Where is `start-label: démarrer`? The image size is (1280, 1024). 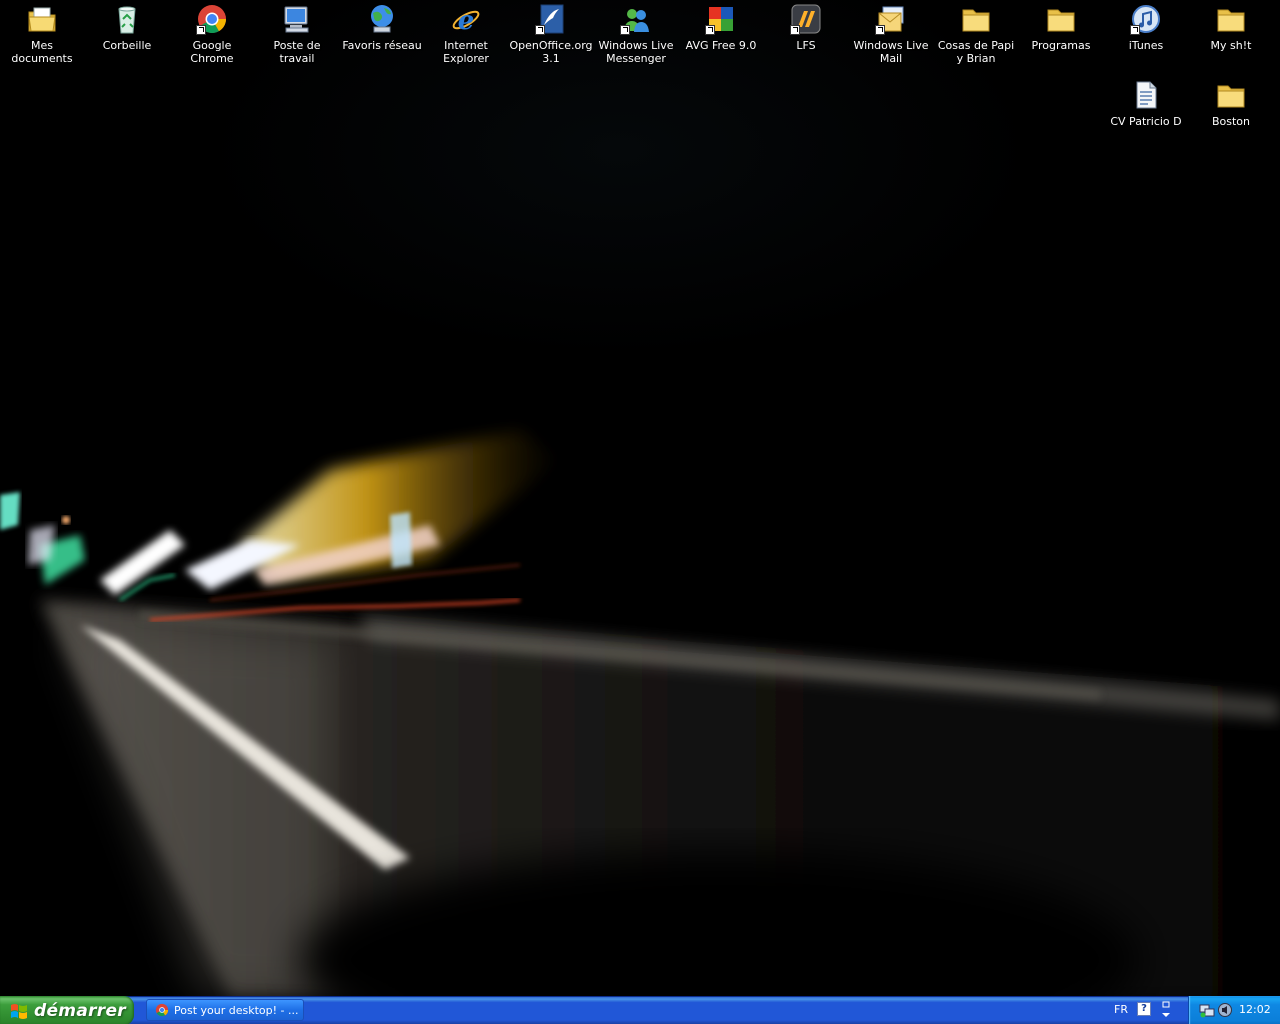
start-label: démarrer is located at coordinates (80, 1010).